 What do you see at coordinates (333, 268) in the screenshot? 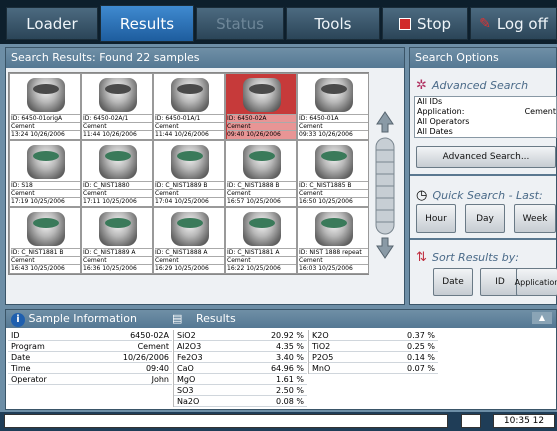
I see `sample-time: 16:03 10/25/2006` at bounding box center [333, 268].